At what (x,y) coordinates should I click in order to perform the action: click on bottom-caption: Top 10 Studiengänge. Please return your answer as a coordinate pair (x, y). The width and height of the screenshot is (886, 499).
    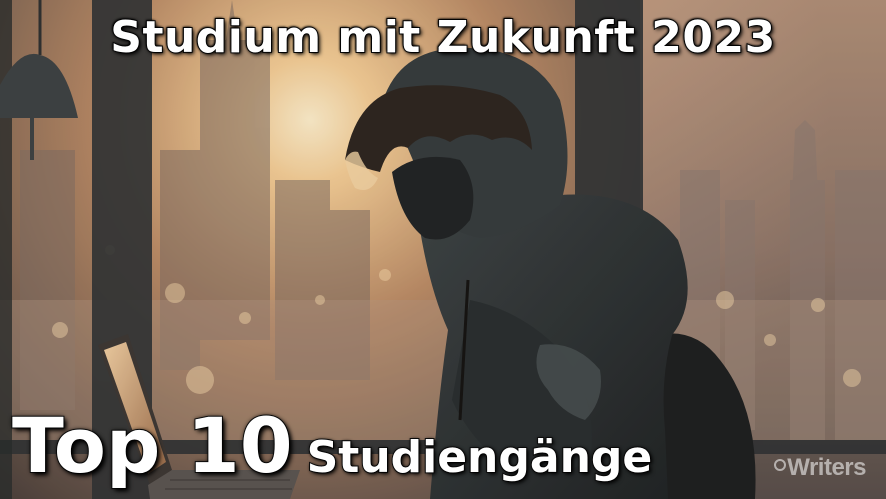
    Looking at the image, I should click on (332, 446).